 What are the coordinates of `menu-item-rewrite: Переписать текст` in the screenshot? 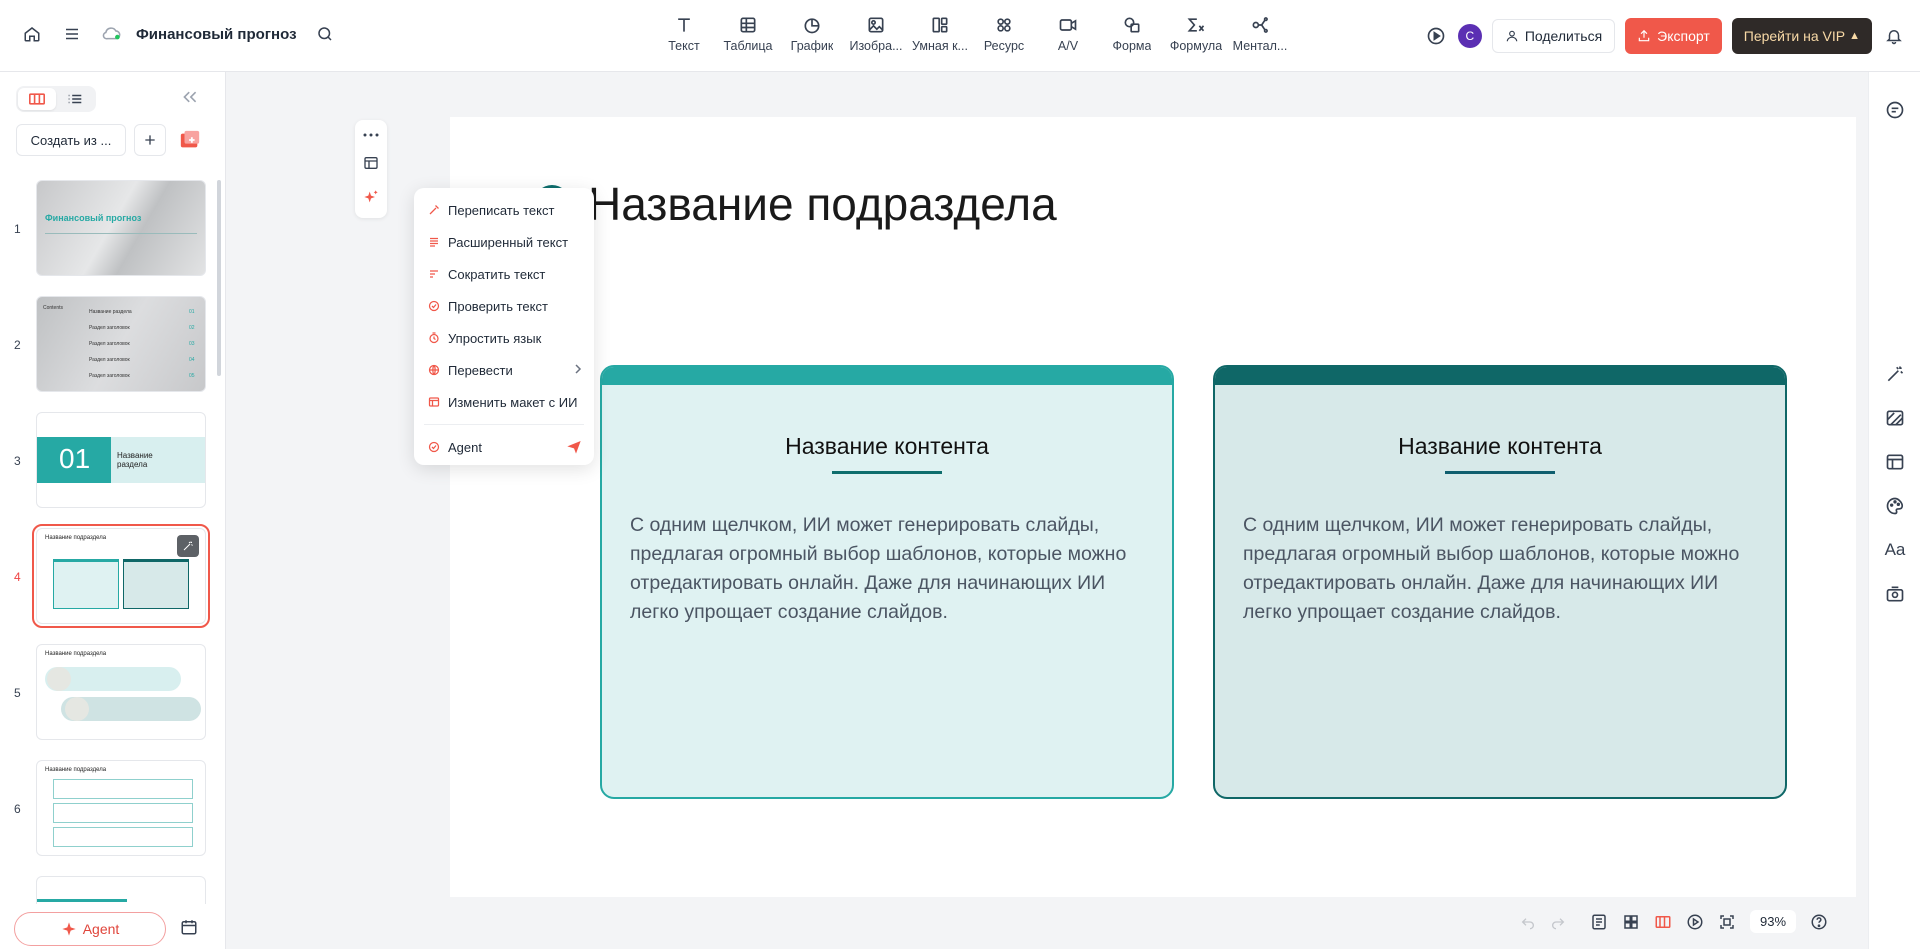 It's located at (504, 210).